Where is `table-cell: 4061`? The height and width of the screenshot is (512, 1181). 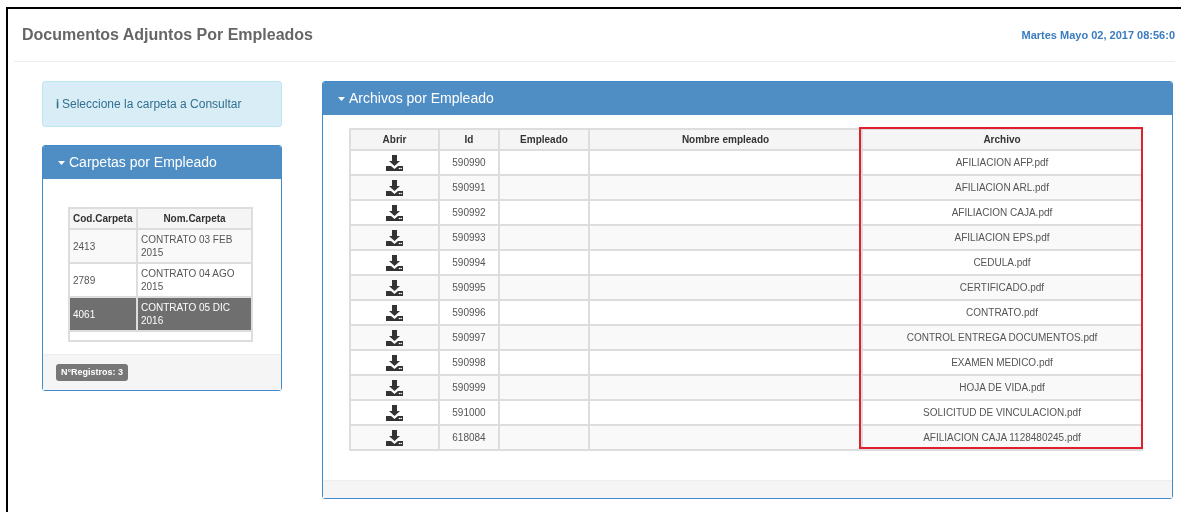 table-cell: 4061 is located at coordinates (103, 314).